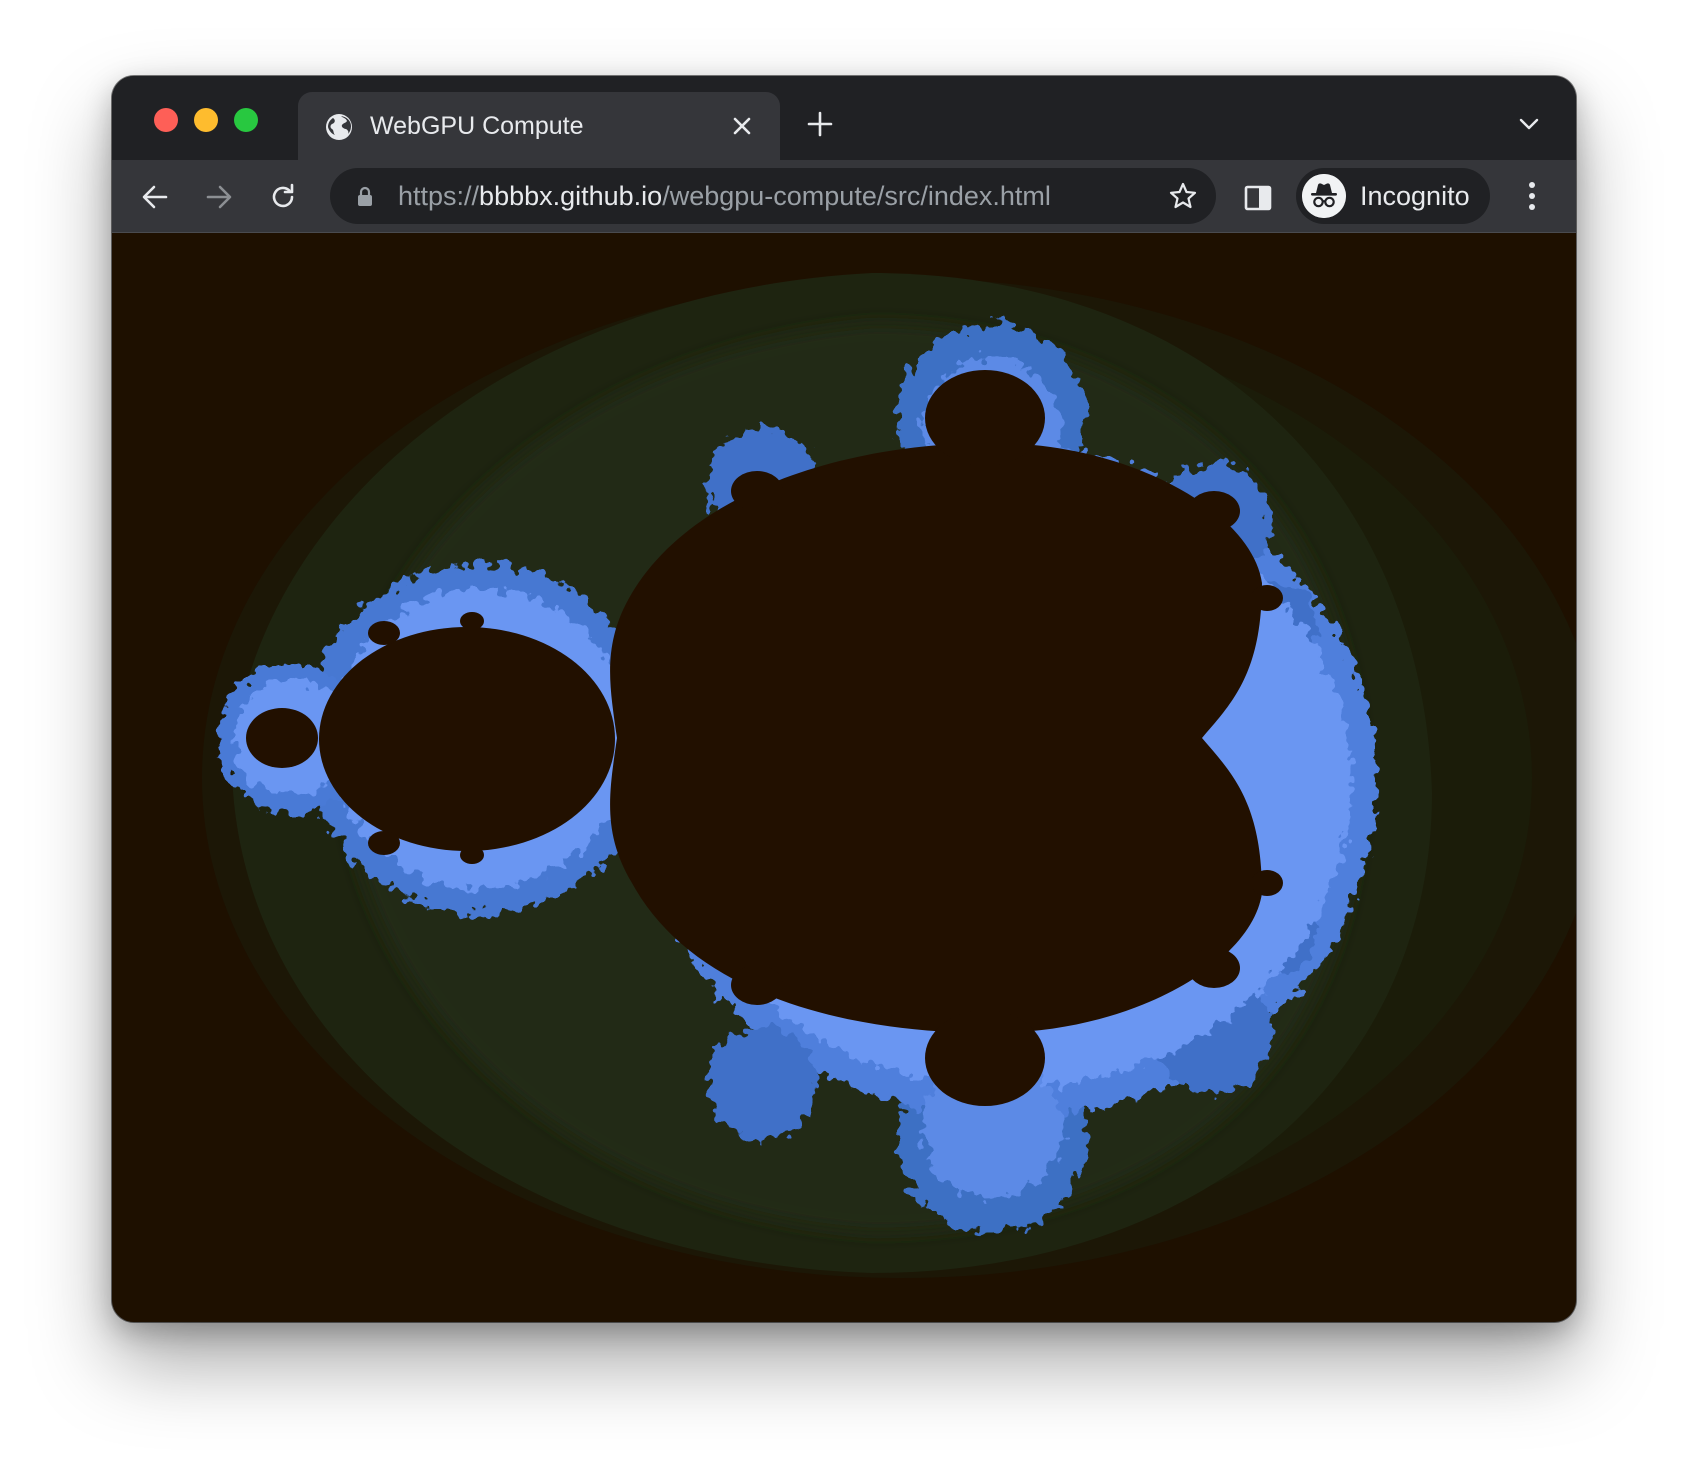 Image resolution: width=1684 pixels, height=1468 pixels. What do you see at coordinates (339, 127) in the screenshot?
I see `globe-icon` at bounding box center [339, 127].